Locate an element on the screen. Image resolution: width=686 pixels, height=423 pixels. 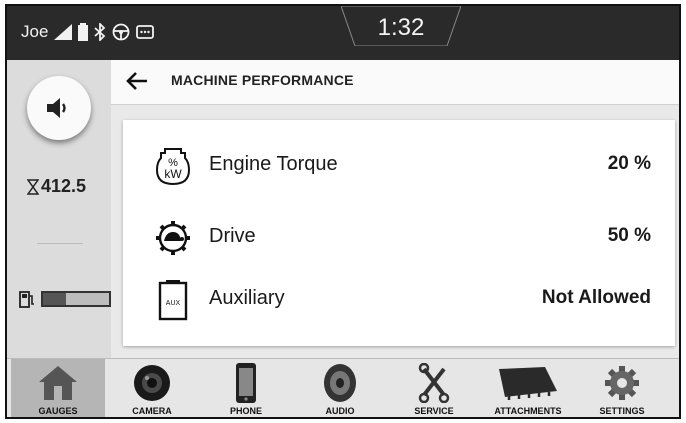
nav-settings: SETTINGS is located at coordinates (622, 388).